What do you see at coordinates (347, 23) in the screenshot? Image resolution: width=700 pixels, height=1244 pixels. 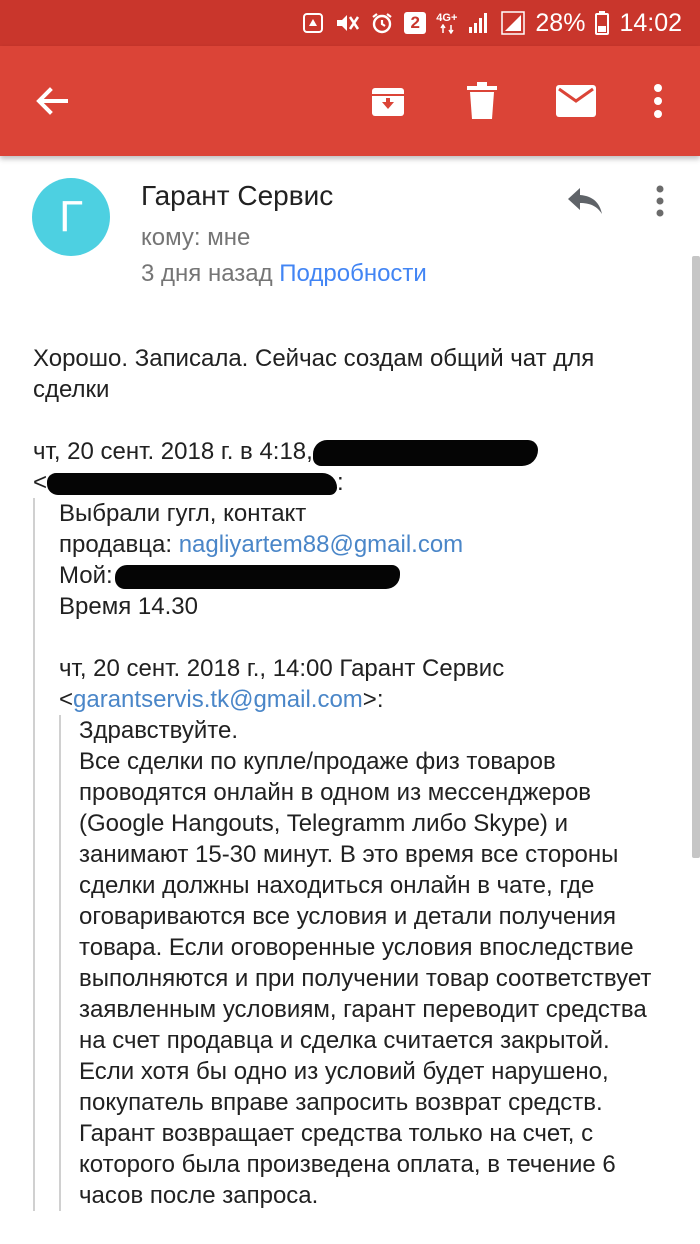 I see `mute-icon` at bounding box center [347, 23].